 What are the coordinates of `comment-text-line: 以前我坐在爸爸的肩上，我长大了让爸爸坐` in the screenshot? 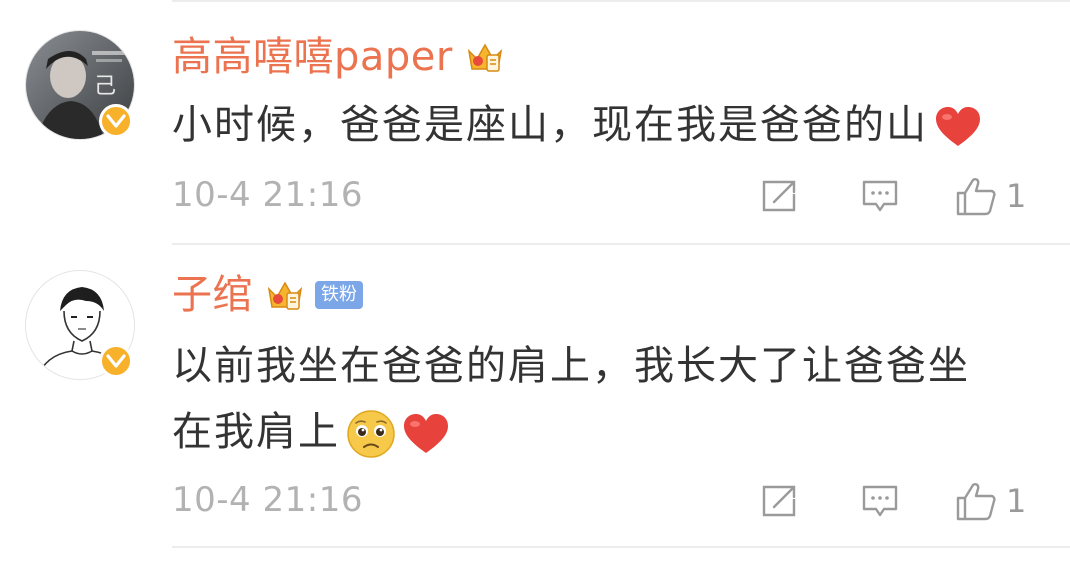 It's located at (571, 366).